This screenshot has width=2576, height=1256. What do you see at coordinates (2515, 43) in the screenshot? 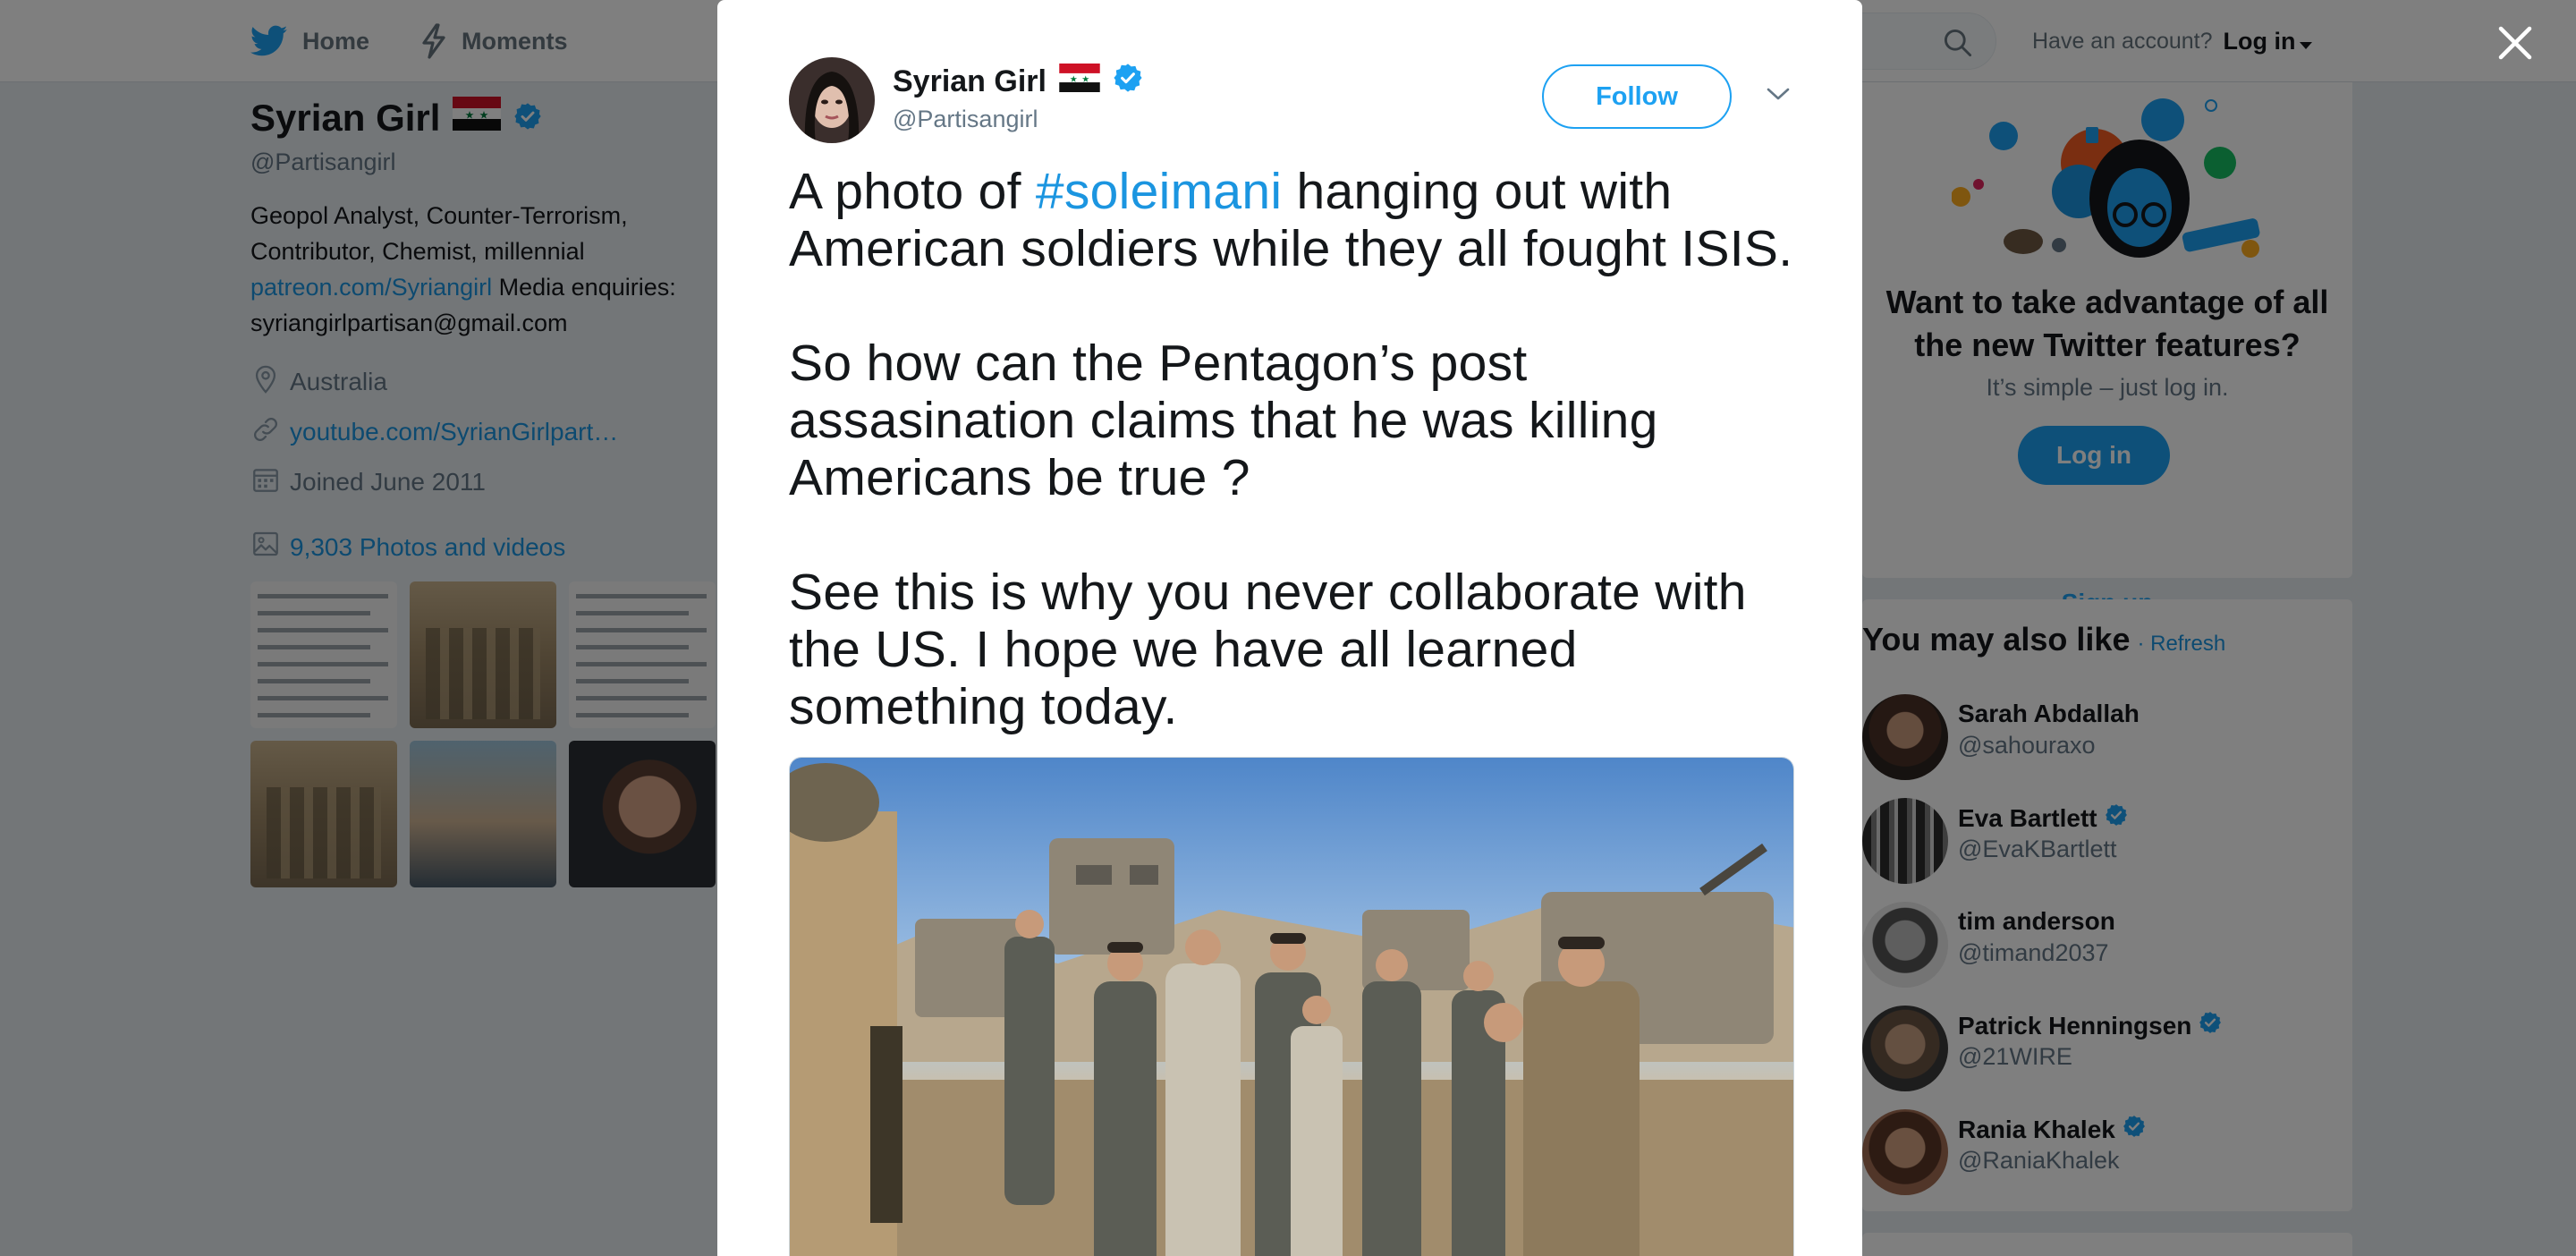
I see `close-icon` at bounding box center [2515, 43].